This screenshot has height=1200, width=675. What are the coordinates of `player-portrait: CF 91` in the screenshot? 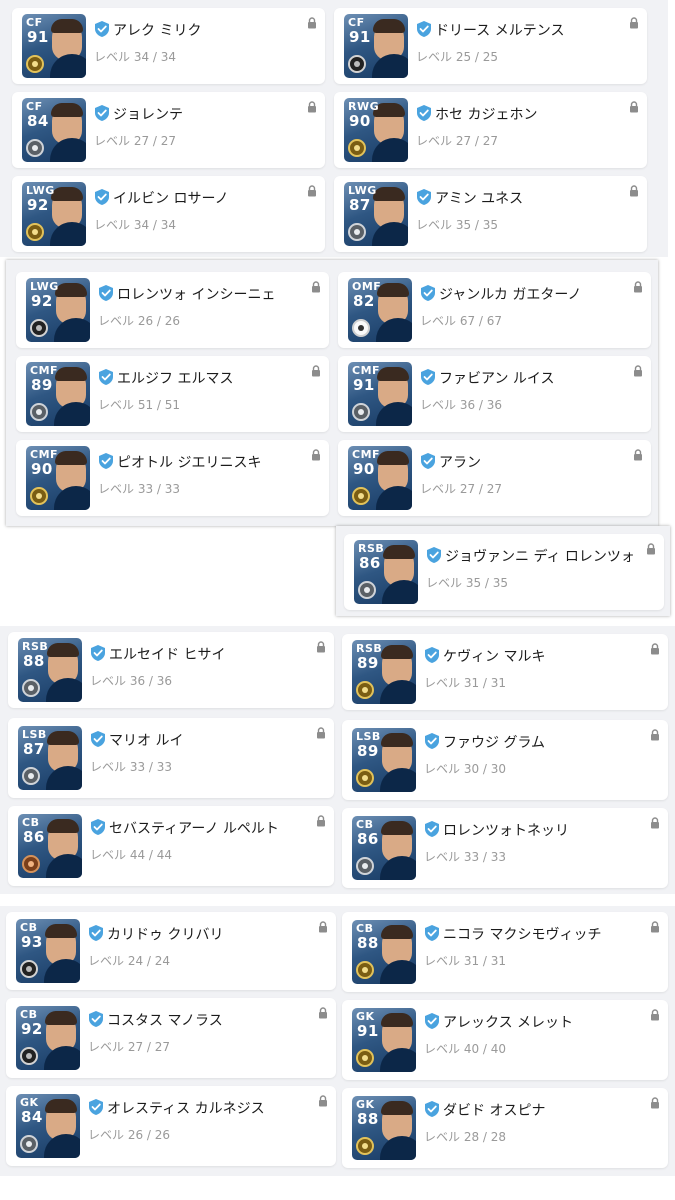 It's located at (54, 46).